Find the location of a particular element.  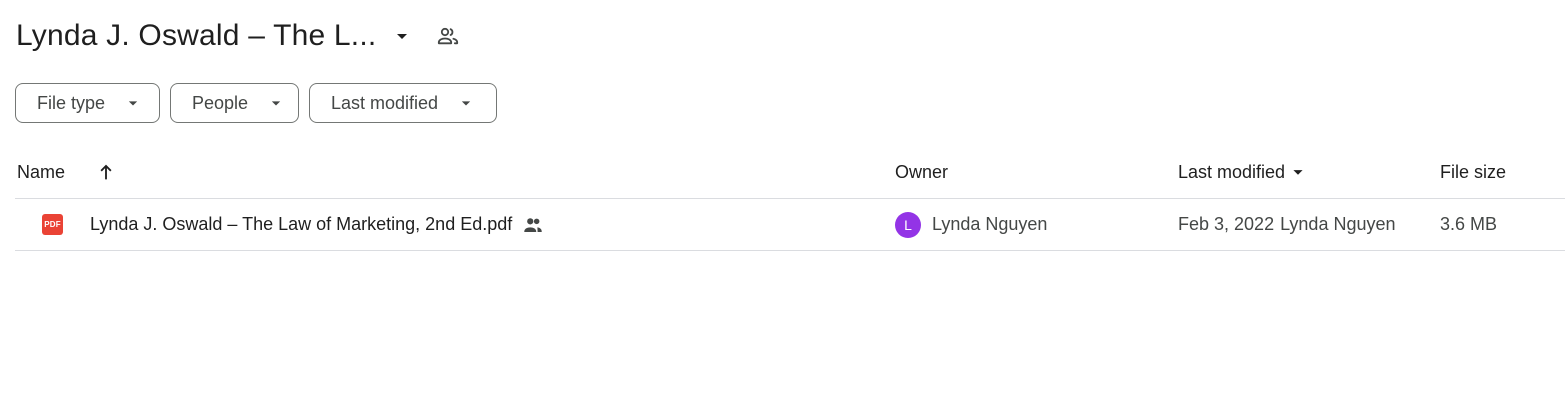

column-label: Name is located at coordinates (41, 171).